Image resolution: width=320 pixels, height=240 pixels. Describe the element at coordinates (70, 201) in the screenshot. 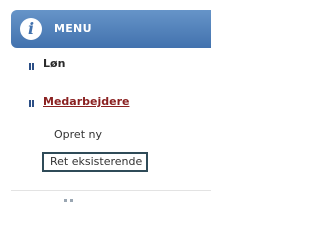

I see `next-item-fragment` at that location.